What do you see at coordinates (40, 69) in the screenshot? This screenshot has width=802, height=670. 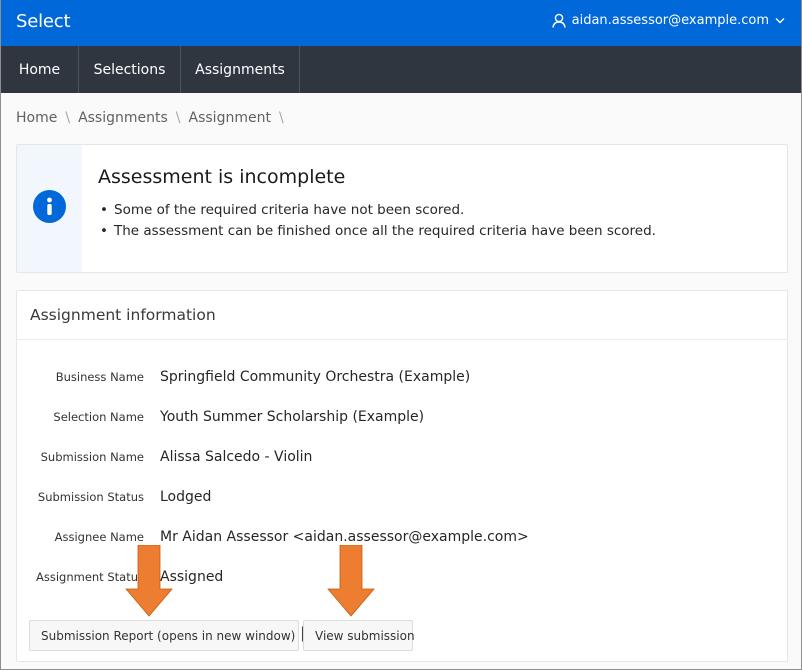 I see `nav-item-home: Home` at bounding box center [40, 69].